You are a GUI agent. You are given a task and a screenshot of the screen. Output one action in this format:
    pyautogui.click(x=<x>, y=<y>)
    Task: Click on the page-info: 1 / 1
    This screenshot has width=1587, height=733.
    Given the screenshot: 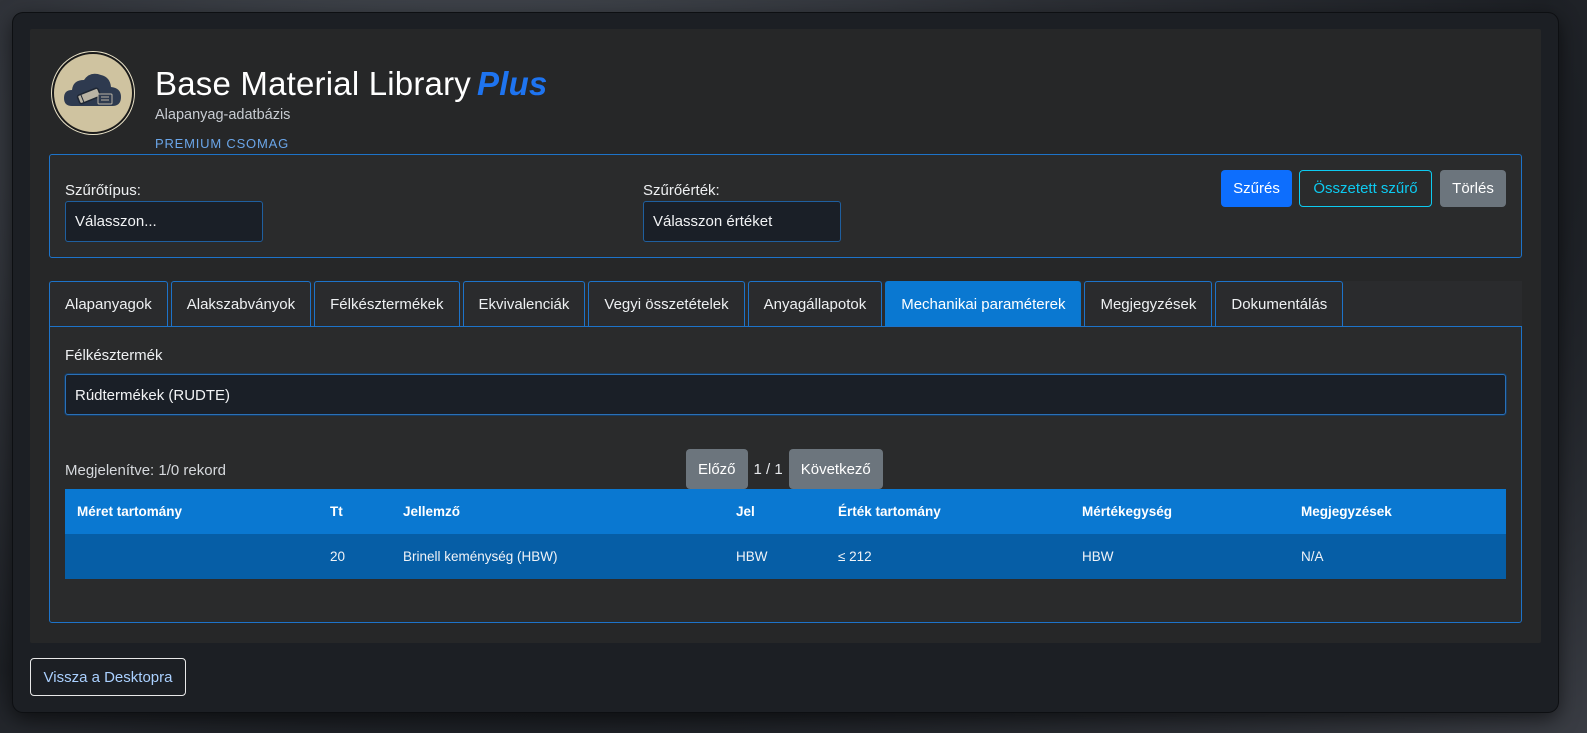 What is the action you would take?
    pyautogui.click(x=768, y=469)
    